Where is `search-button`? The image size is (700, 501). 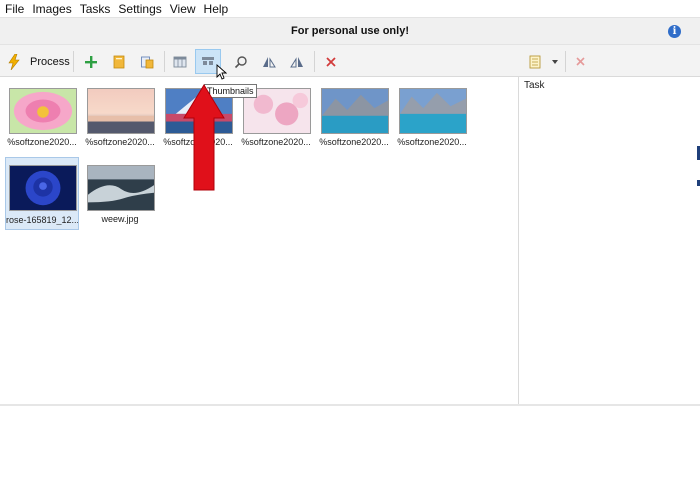
search-button is located at coordinates (241, 61).